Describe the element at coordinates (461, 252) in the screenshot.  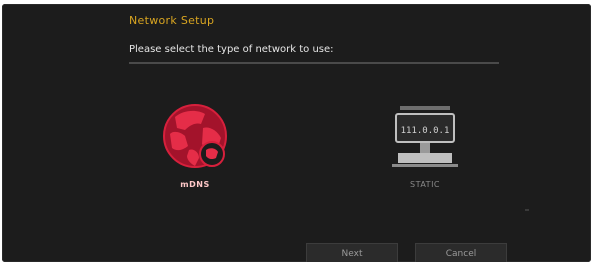
I see `cancel-button: Cancel` at that location.